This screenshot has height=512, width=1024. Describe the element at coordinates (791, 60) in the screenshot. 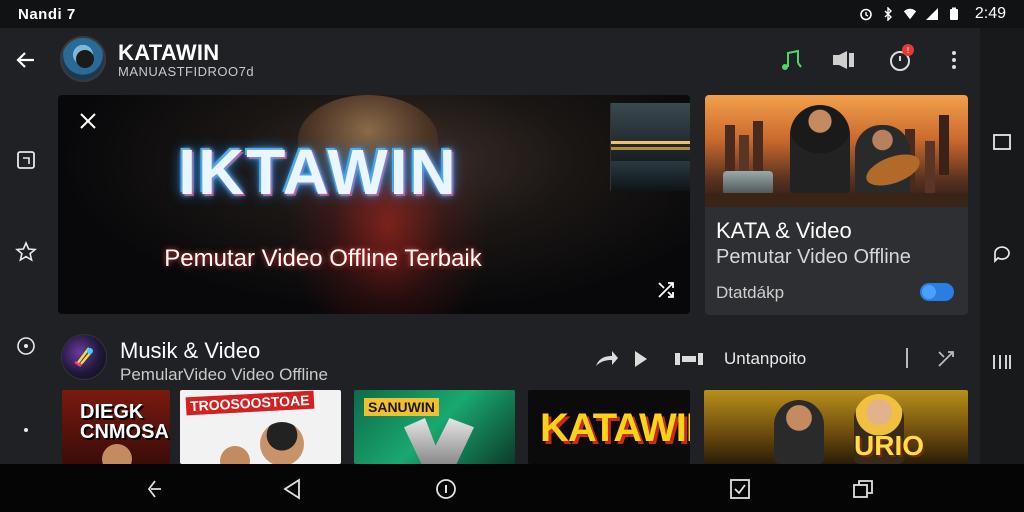

I see `music-note-icon` at that location.